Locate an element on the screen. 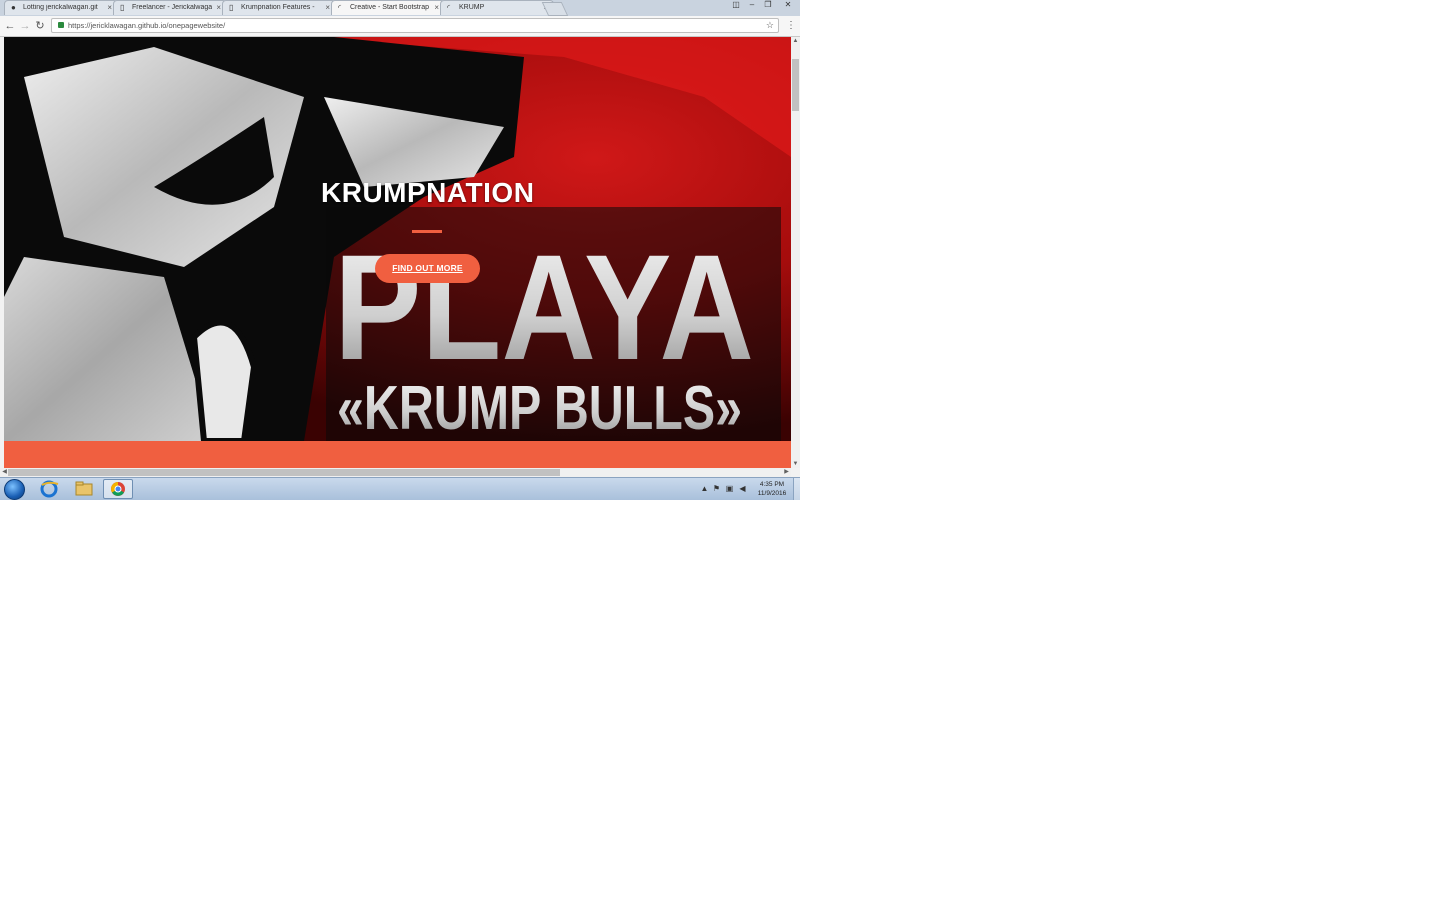 This screenshot has width=1440, height=900. reload-icon: ↻ is located at coordinates (40, 26).